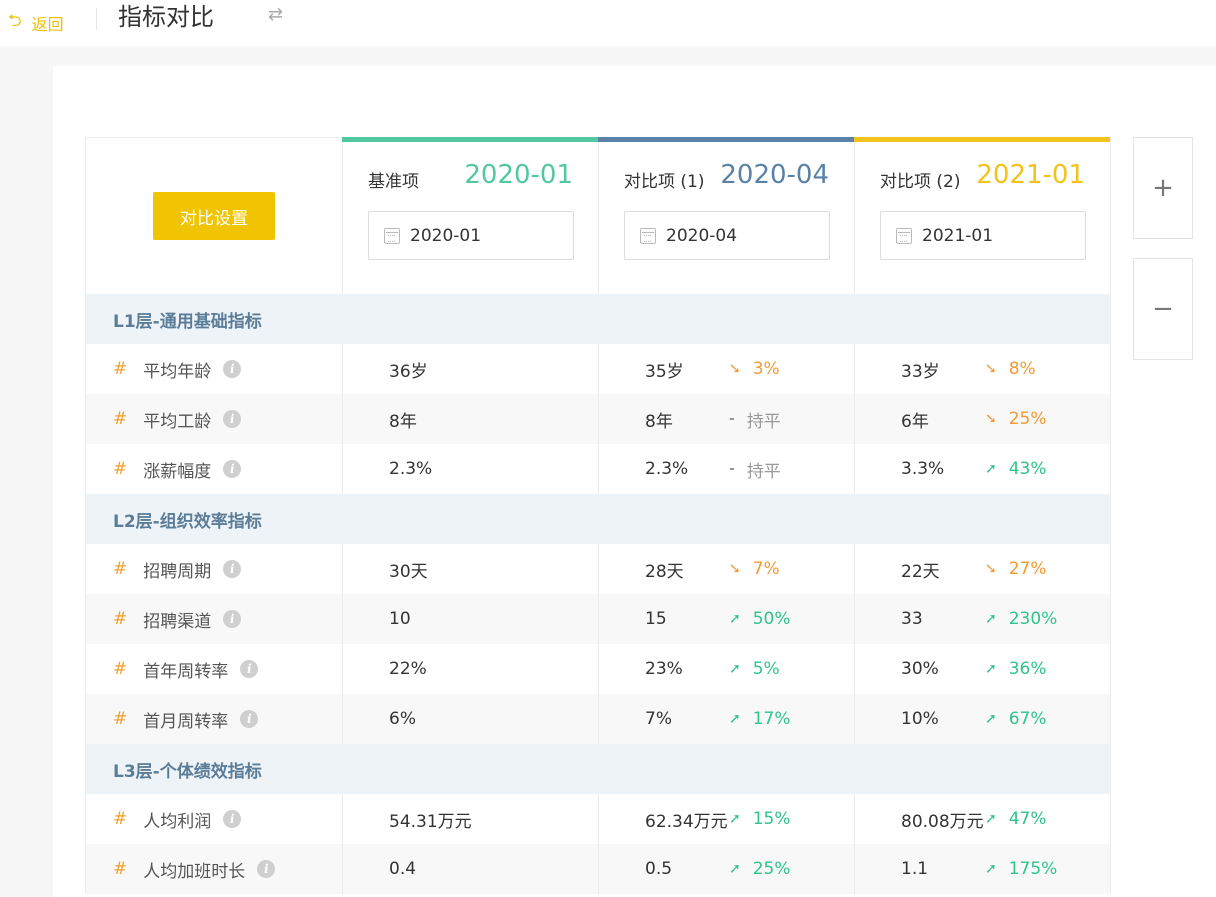 This screenshot has height=897, width=1216. Describe the element at coordinates (664, 571) in the screenshot. I see `value: 28天` at that location.